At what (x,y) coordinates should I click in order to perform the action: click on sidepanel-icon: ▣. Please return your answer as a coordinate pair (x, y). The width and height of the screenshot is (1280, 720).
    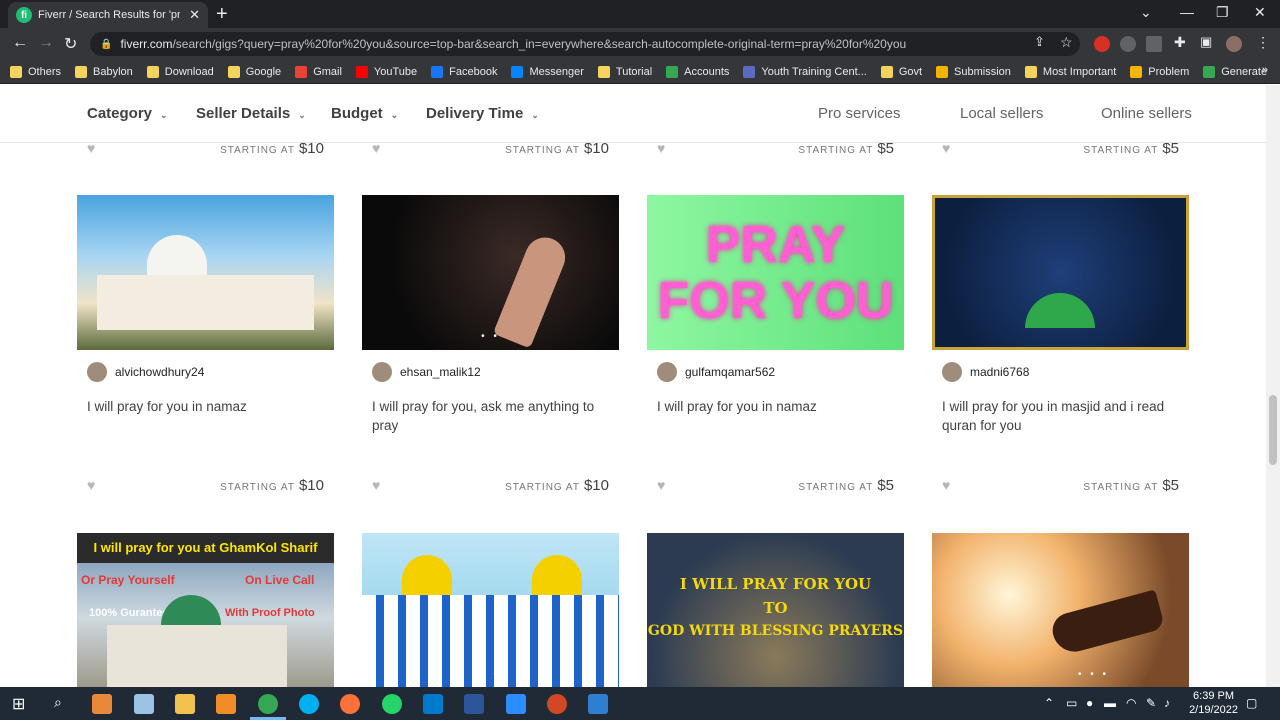
    Looking at the image, I should click on (1206, 42).